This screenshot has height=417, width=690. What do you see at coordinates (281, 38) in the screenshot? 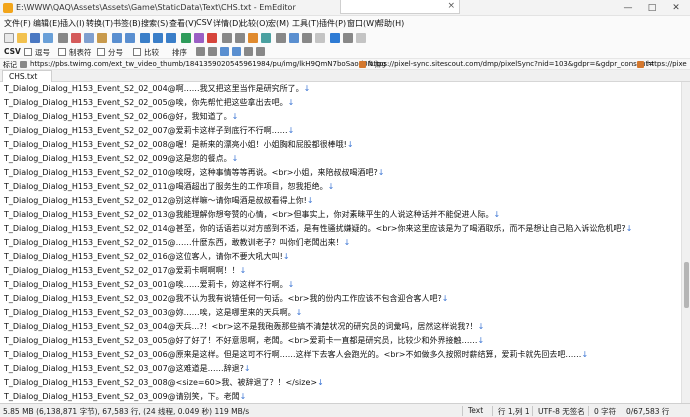
I see `split-window-icon` at bounding box center [281, 38].